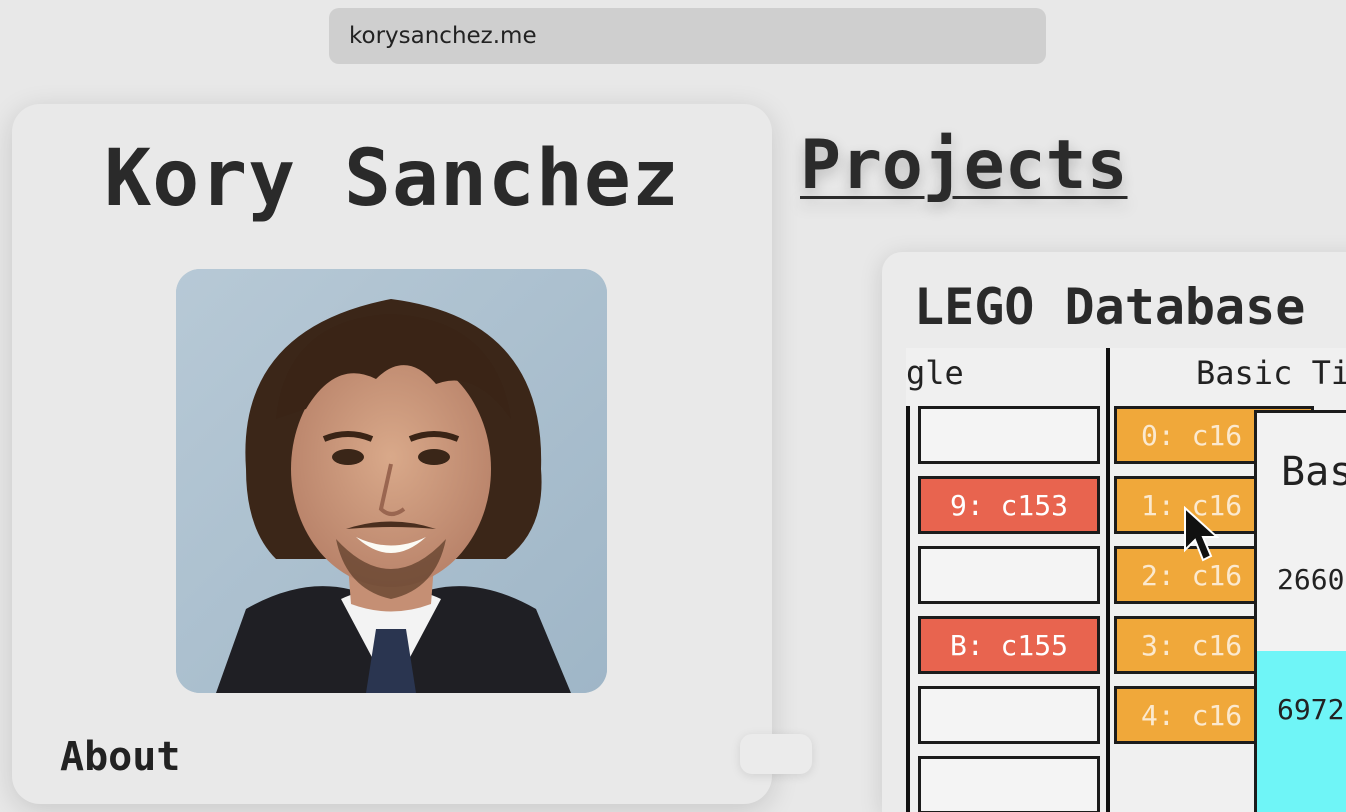 This screenshot has height=812, width=1346. What do you see at coordinates (1009, 505) in the screenshot?
I see `preview-cell: 9: c153` at bounding box center [1009, 505].